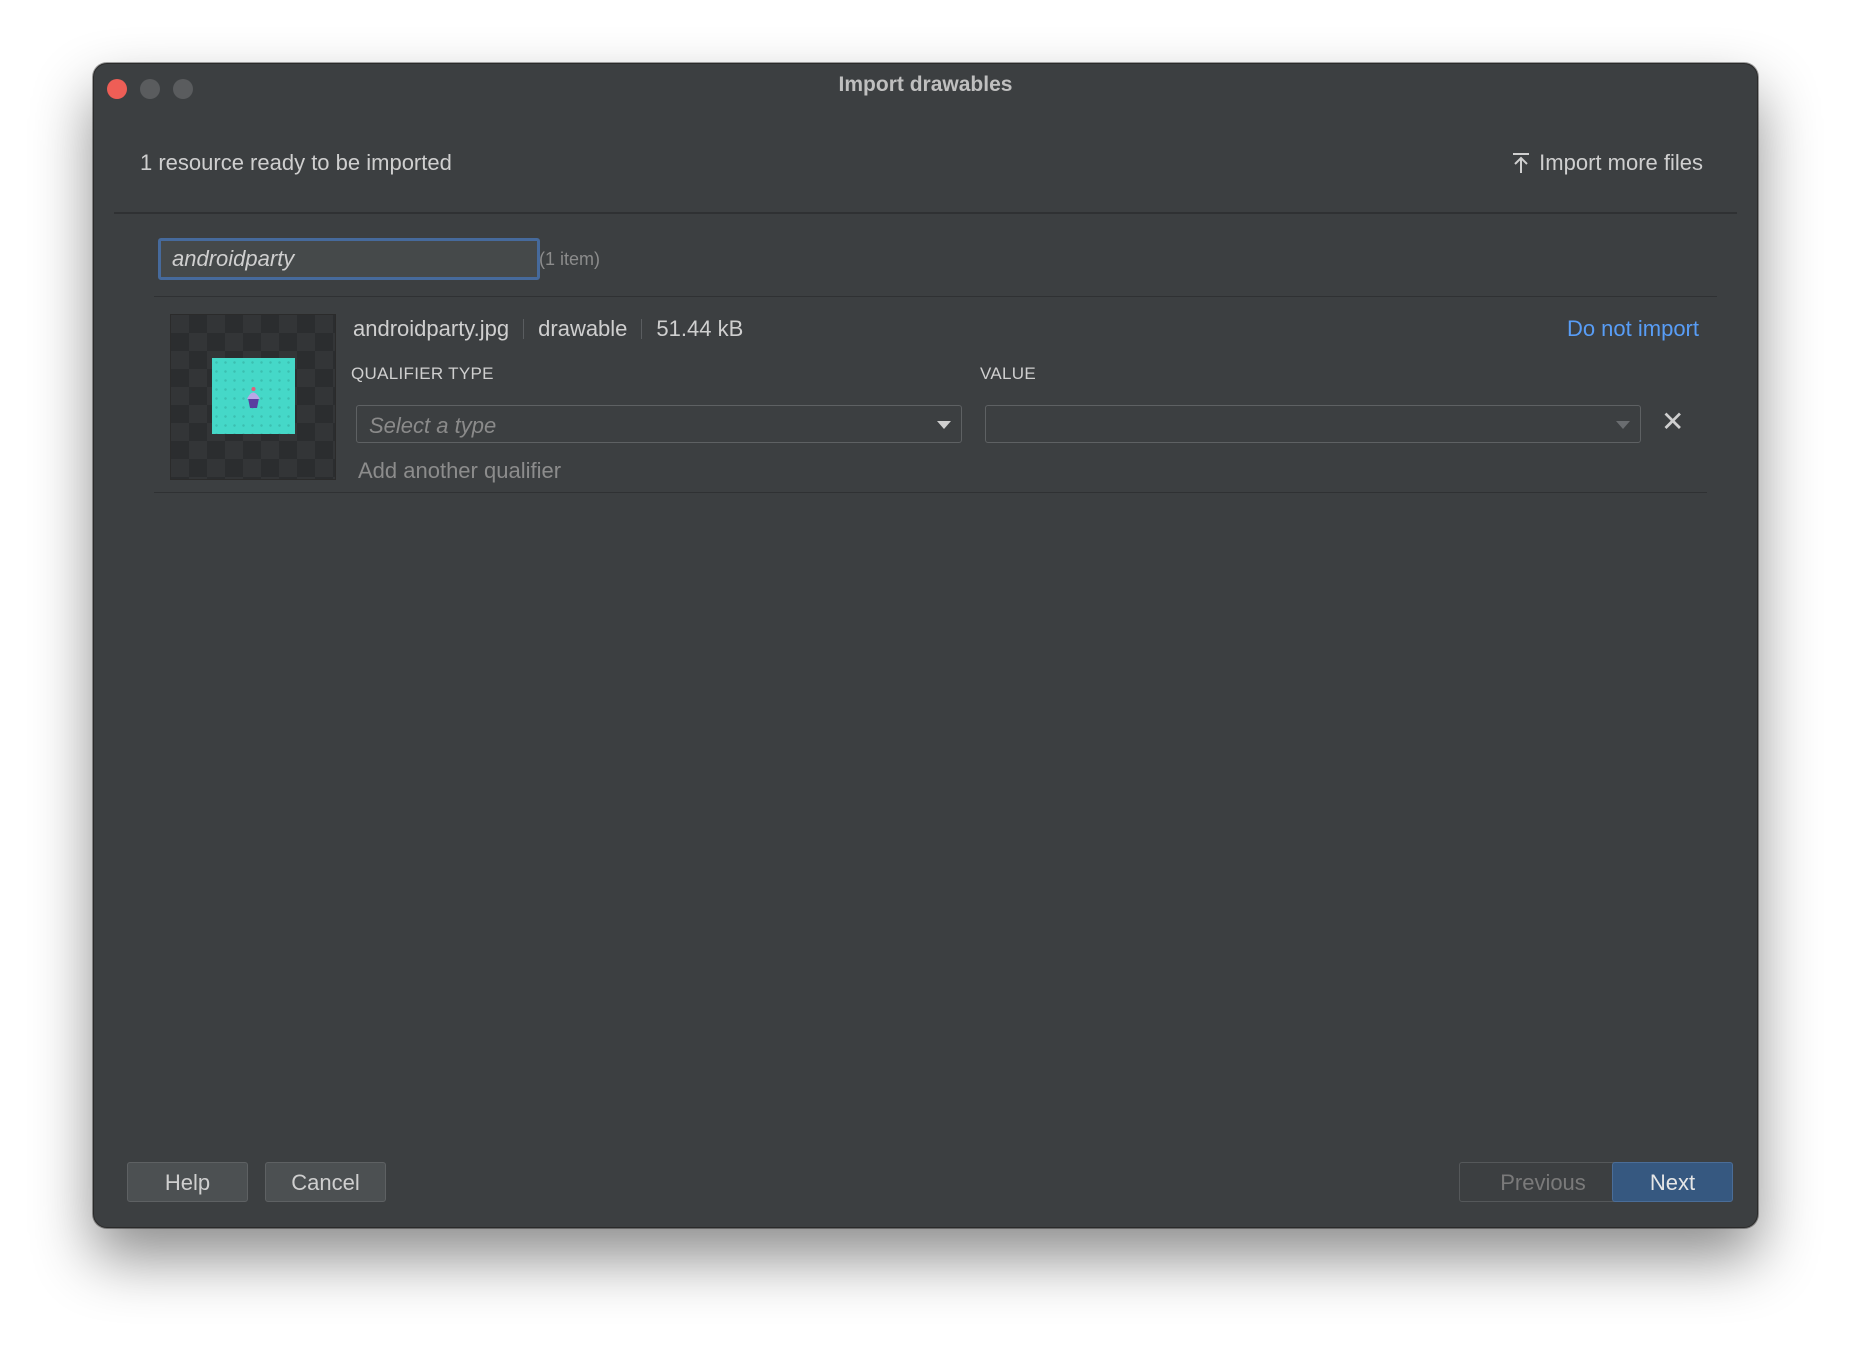  What do you see at coordinates (1633, 329) in the screenshot?
I see `do-not-import-link: Do not import` at bounding box center [1633, 329].